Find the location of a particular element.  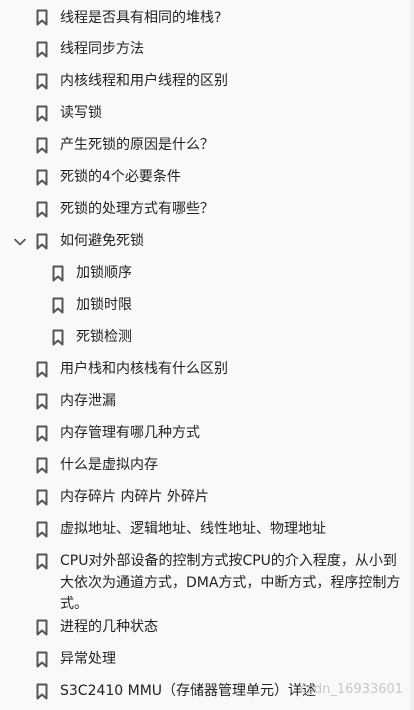

outline-item-virtual-memory: 什么是虚拟内存 is located at coordinates (207, 466).